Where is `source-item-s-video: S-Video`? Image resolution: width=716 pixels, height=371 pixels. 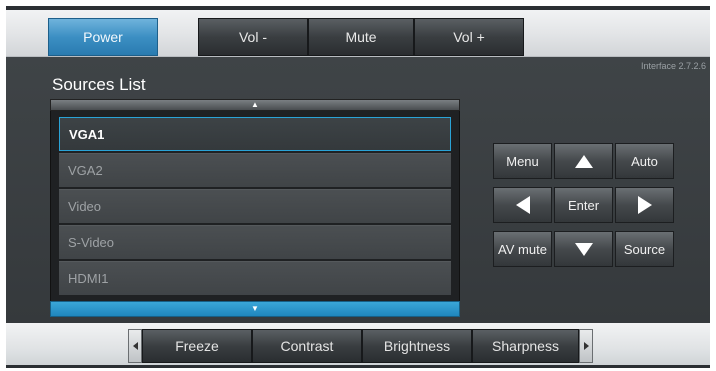 source-item-s-video: S-Video is located at coordinates (255, 242).